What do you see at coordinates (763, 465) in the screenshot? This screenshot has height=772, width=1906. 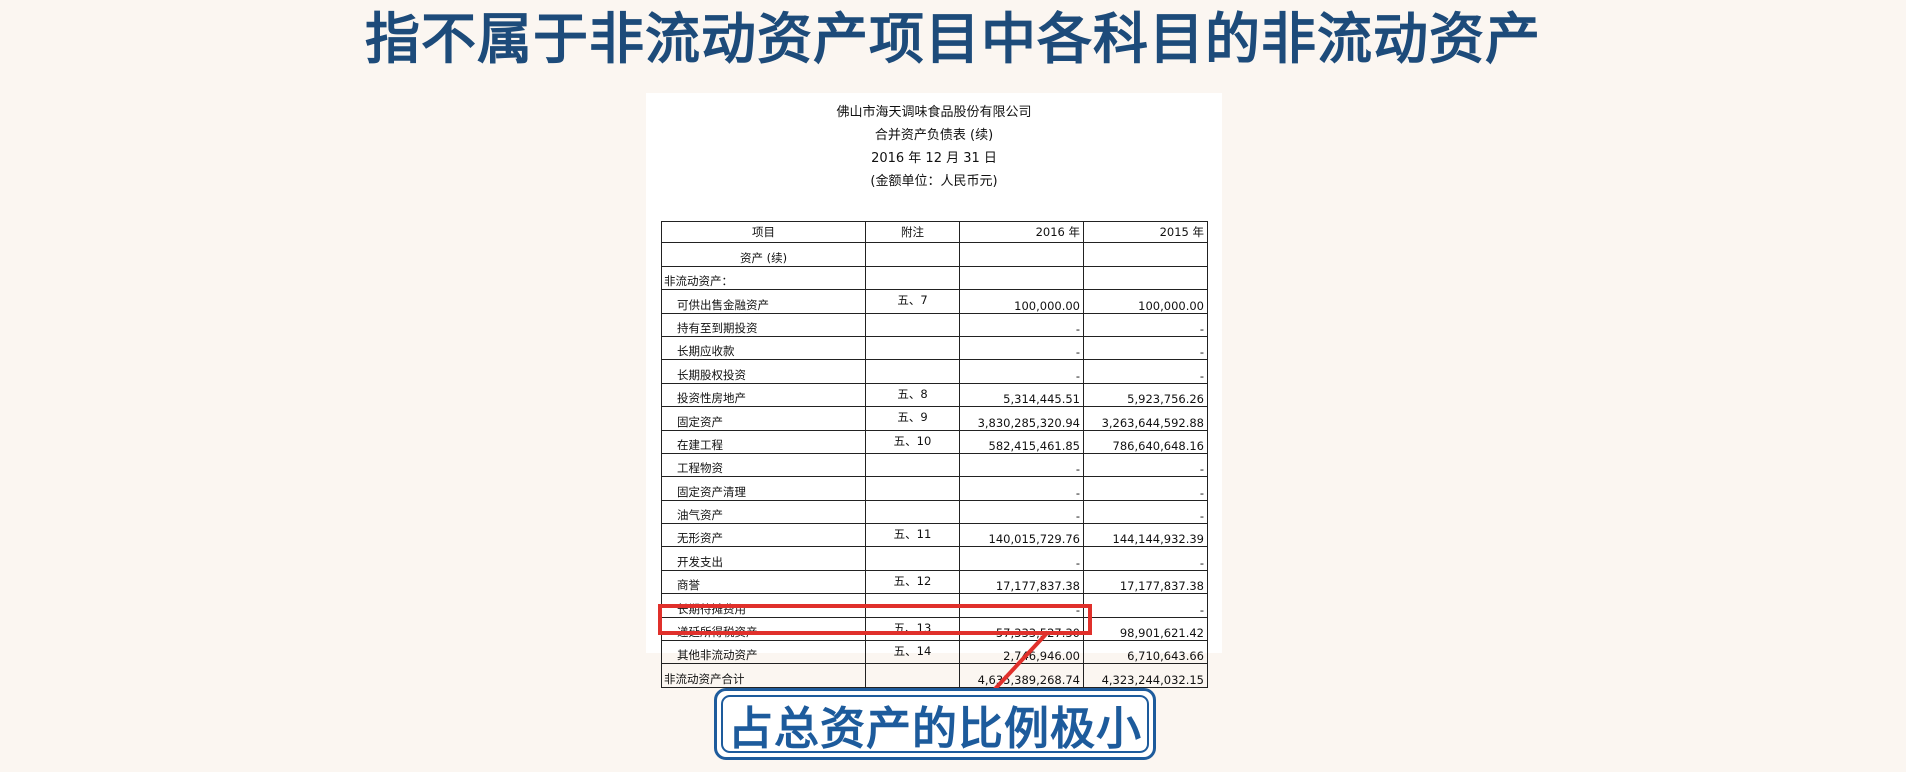 I see `row-label: 工程物资` at bounding box center [763, 465].